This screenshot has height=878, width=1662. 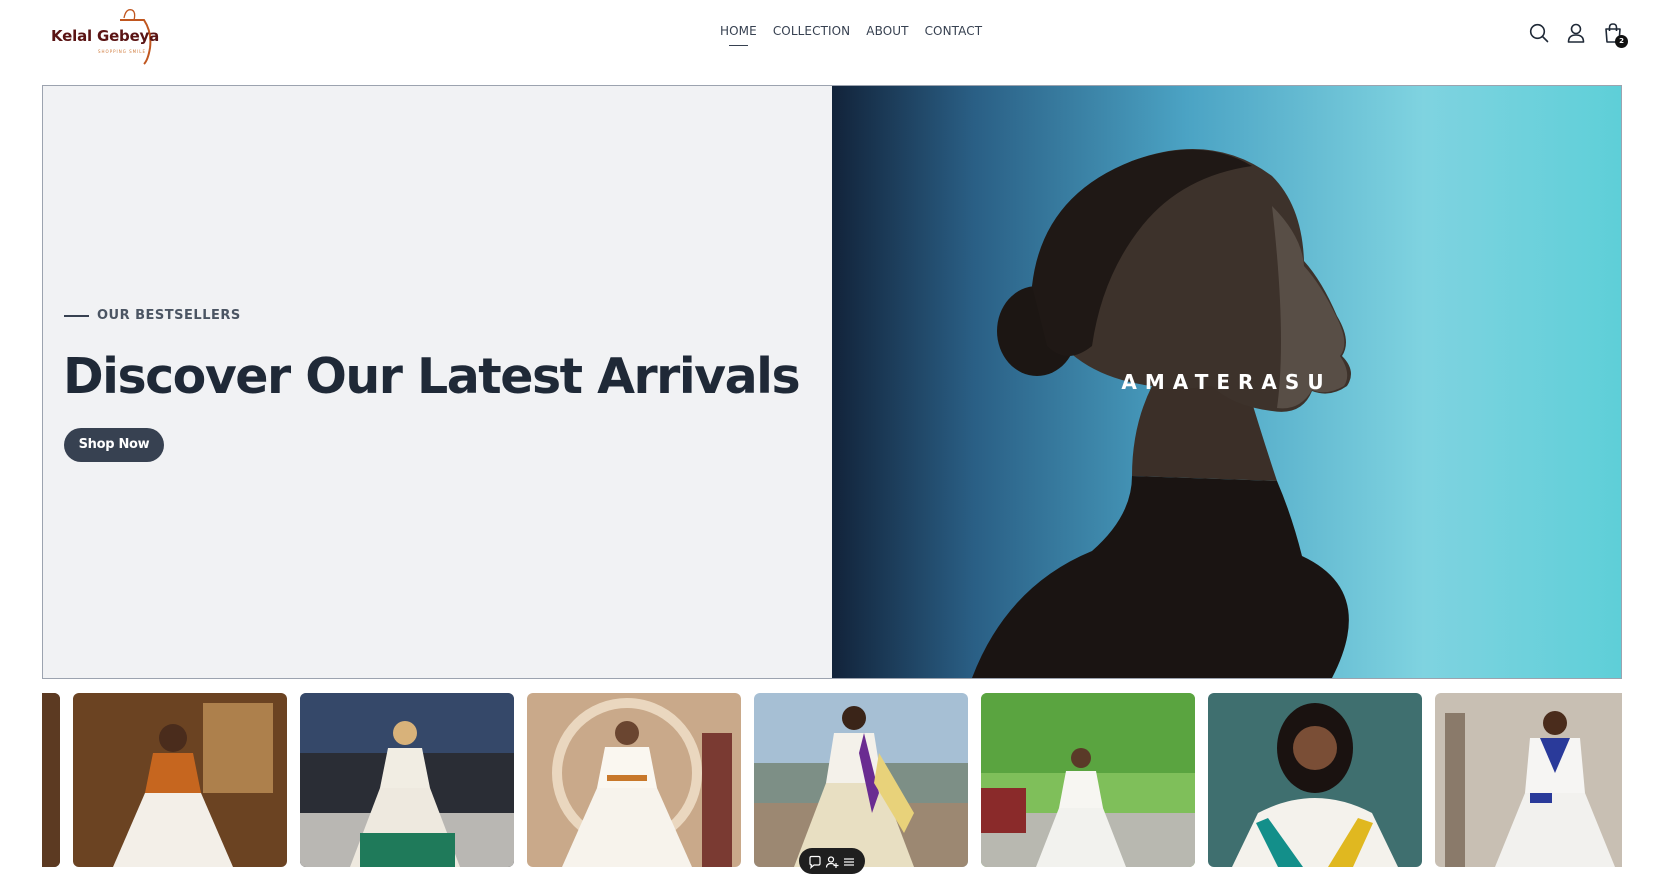 I want to click on header-actions: 2, so click(x=1578, y=35).